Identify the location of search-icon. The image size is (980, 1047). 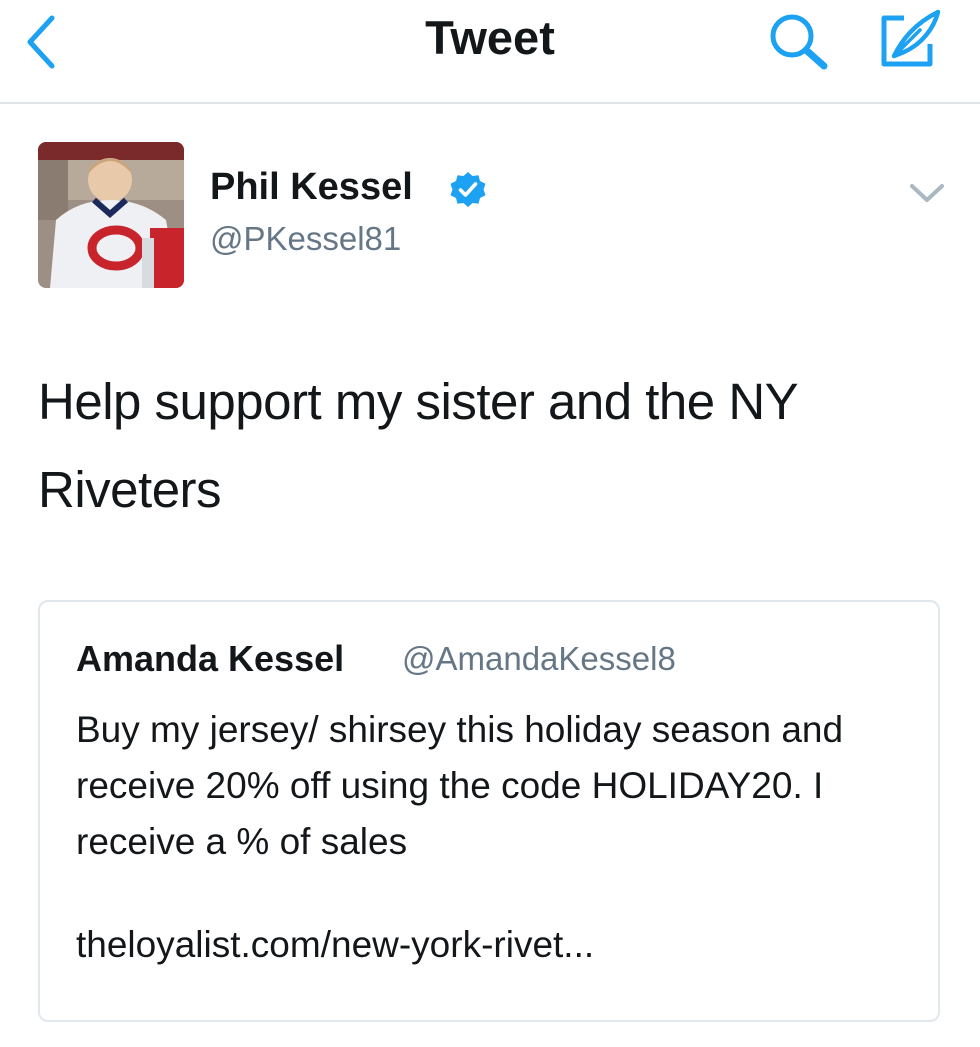
(799, 42).